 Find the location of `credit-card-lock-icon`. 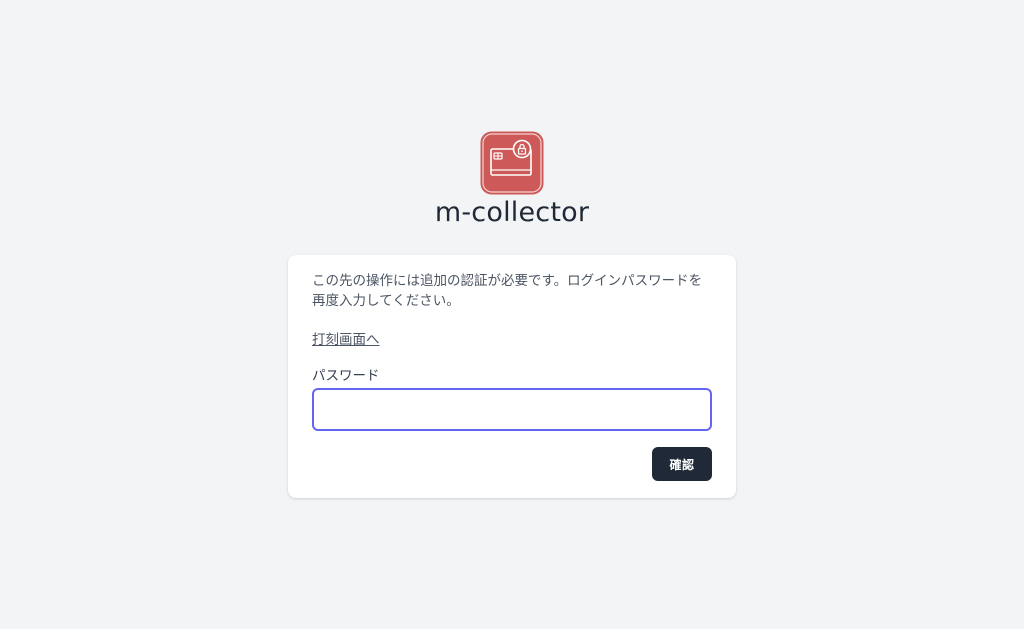

credit-card-lock-icon is located at coordinates (512, 163).